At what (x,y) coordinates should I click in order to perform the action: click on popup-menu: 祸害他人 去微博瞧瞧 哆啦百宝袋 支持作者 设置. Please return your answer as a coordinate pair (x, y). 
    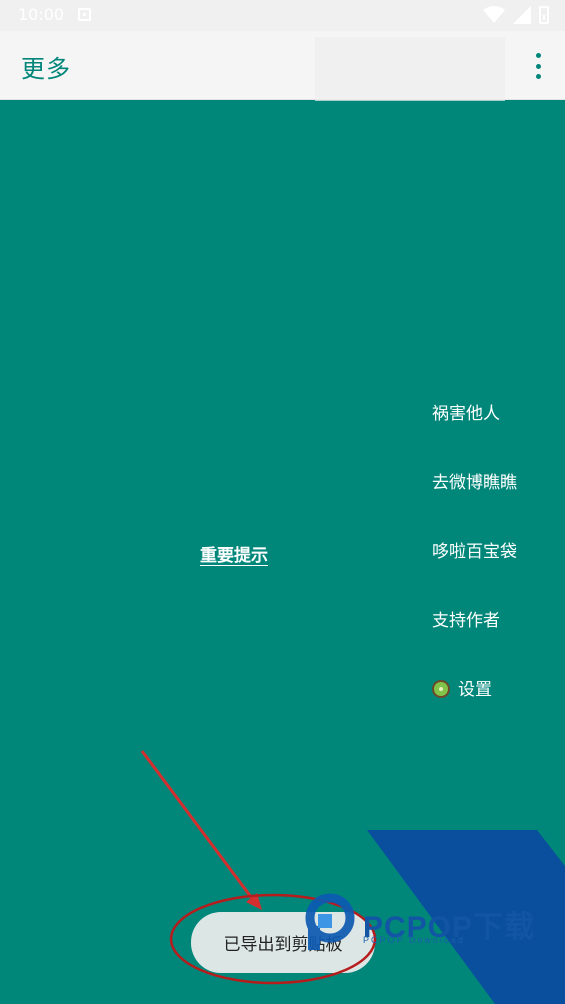
    Looking at the image, I should click on (497, 565).